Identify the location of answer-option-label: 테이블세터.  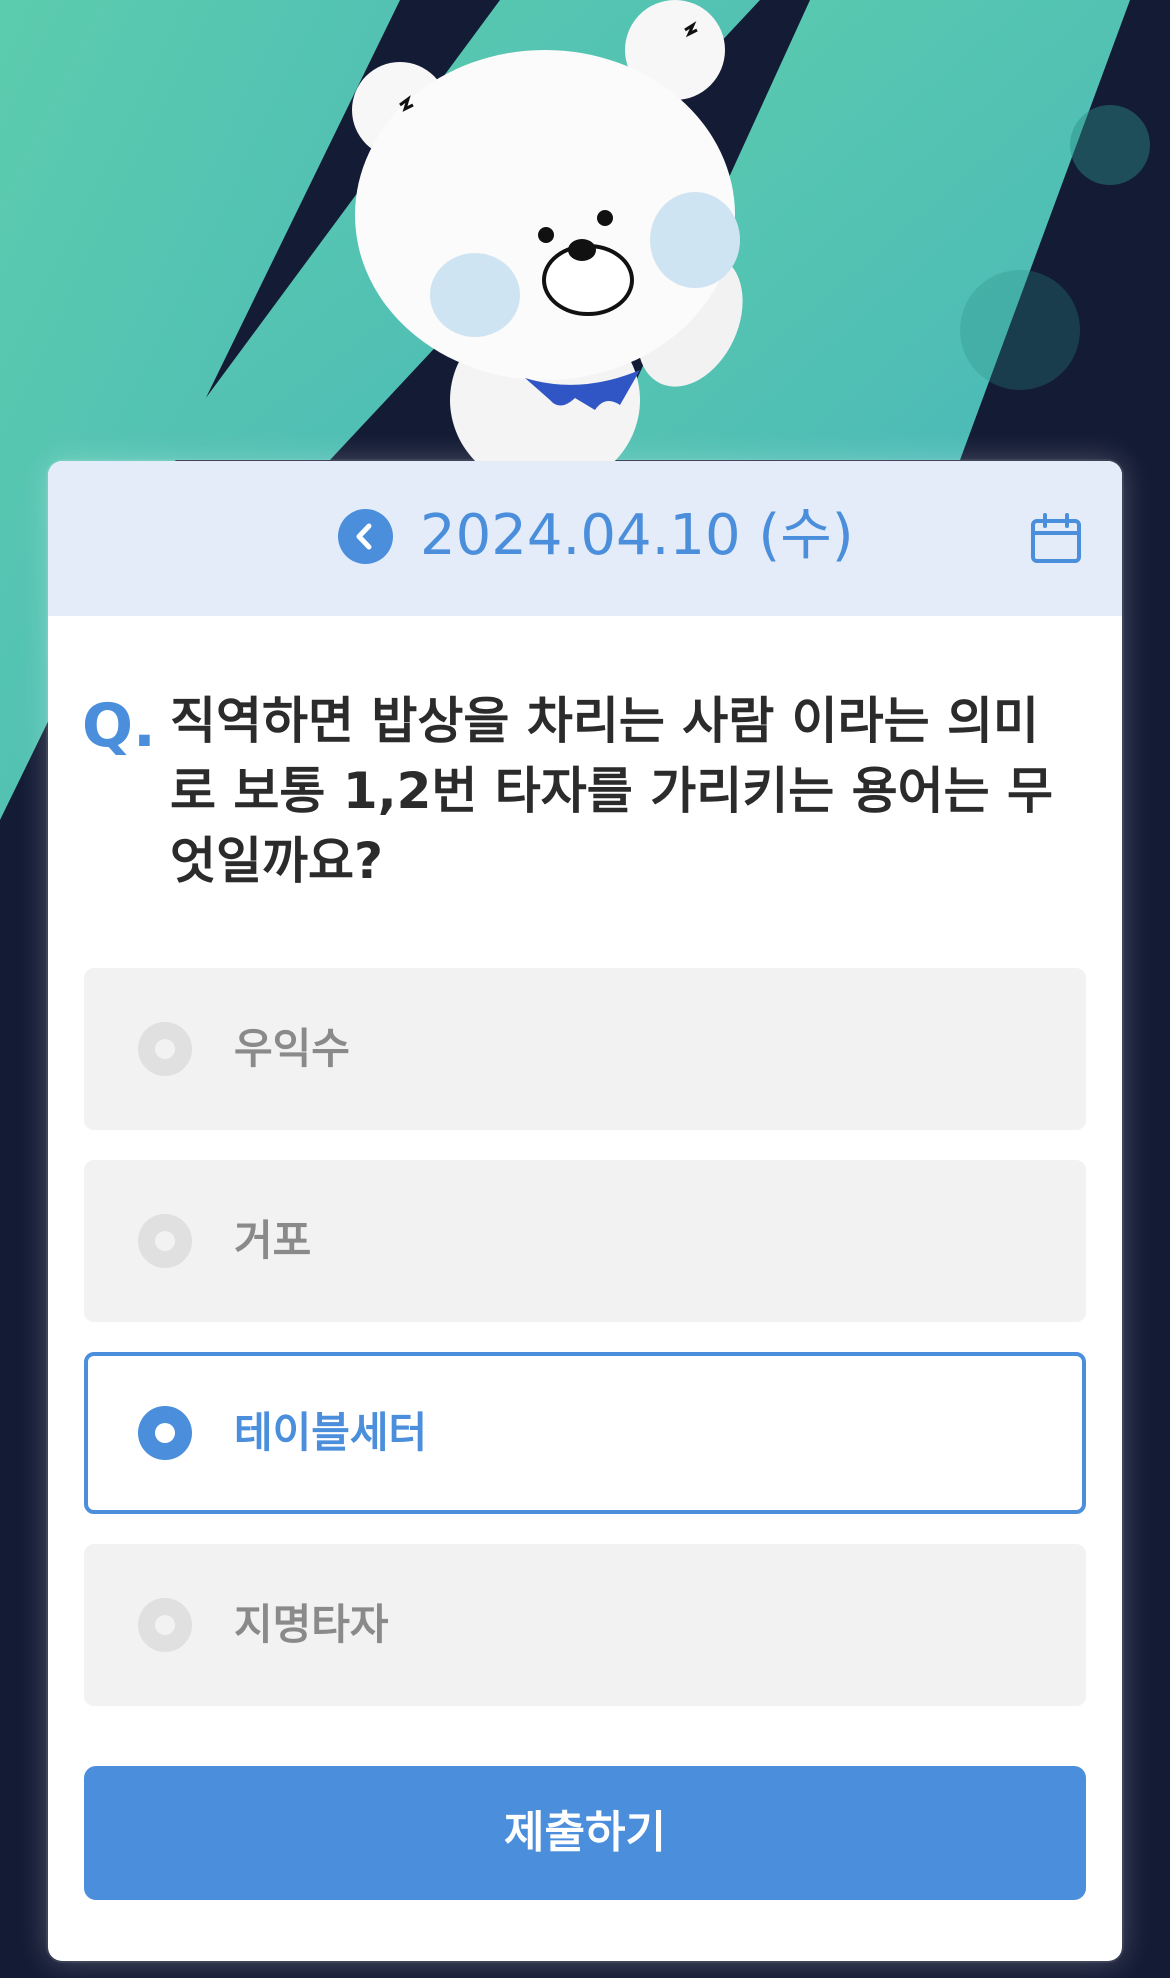
(331, 1432).